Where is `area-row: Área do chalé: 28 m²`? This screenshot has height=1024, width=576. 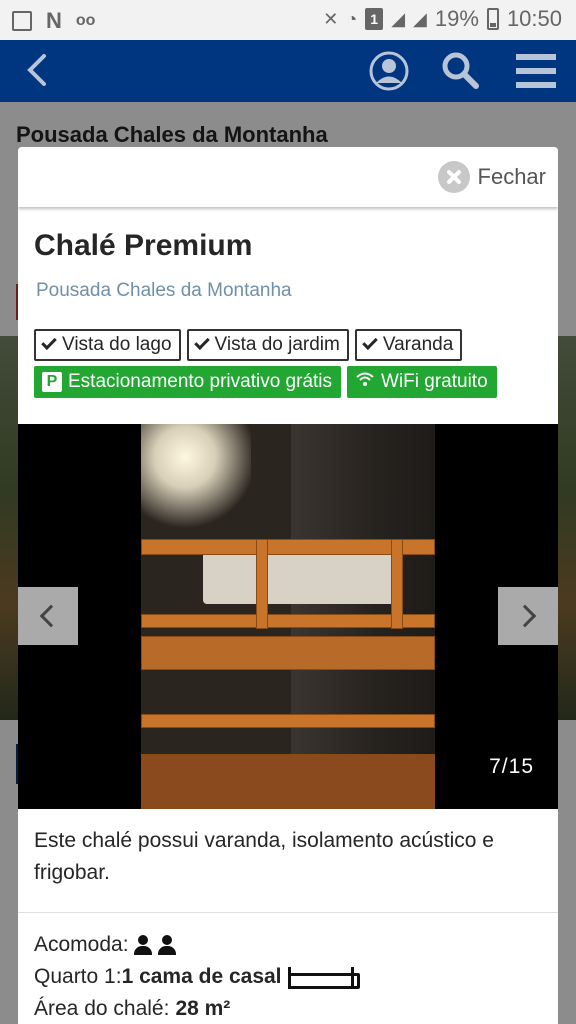 area-row: Área do chalé: 28 m² is located at coordinates (289, 1008).